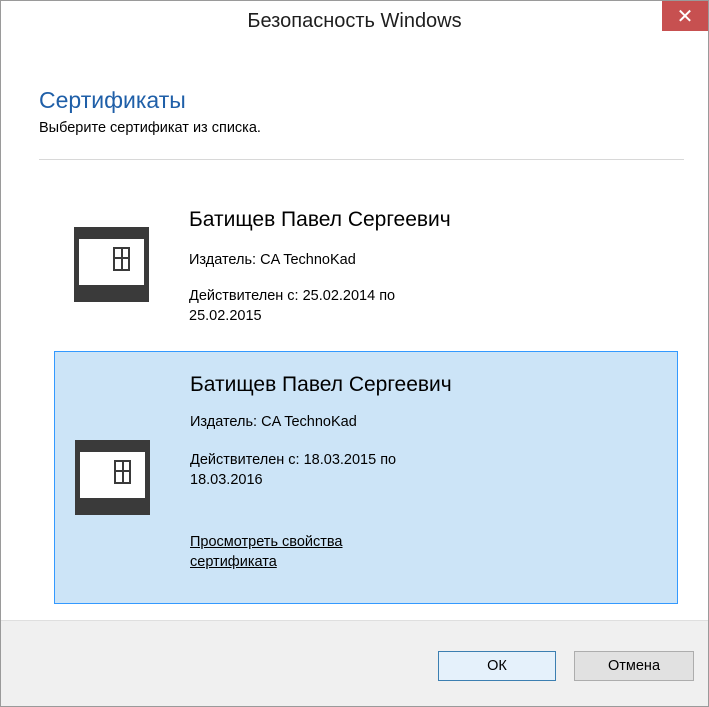 Image resolution: width=709 pixels, height=707 pixels. Describe the element at coordinates (354, 663) in the screenshot. I see `dialog-footer: ОК Отмена` at that location.